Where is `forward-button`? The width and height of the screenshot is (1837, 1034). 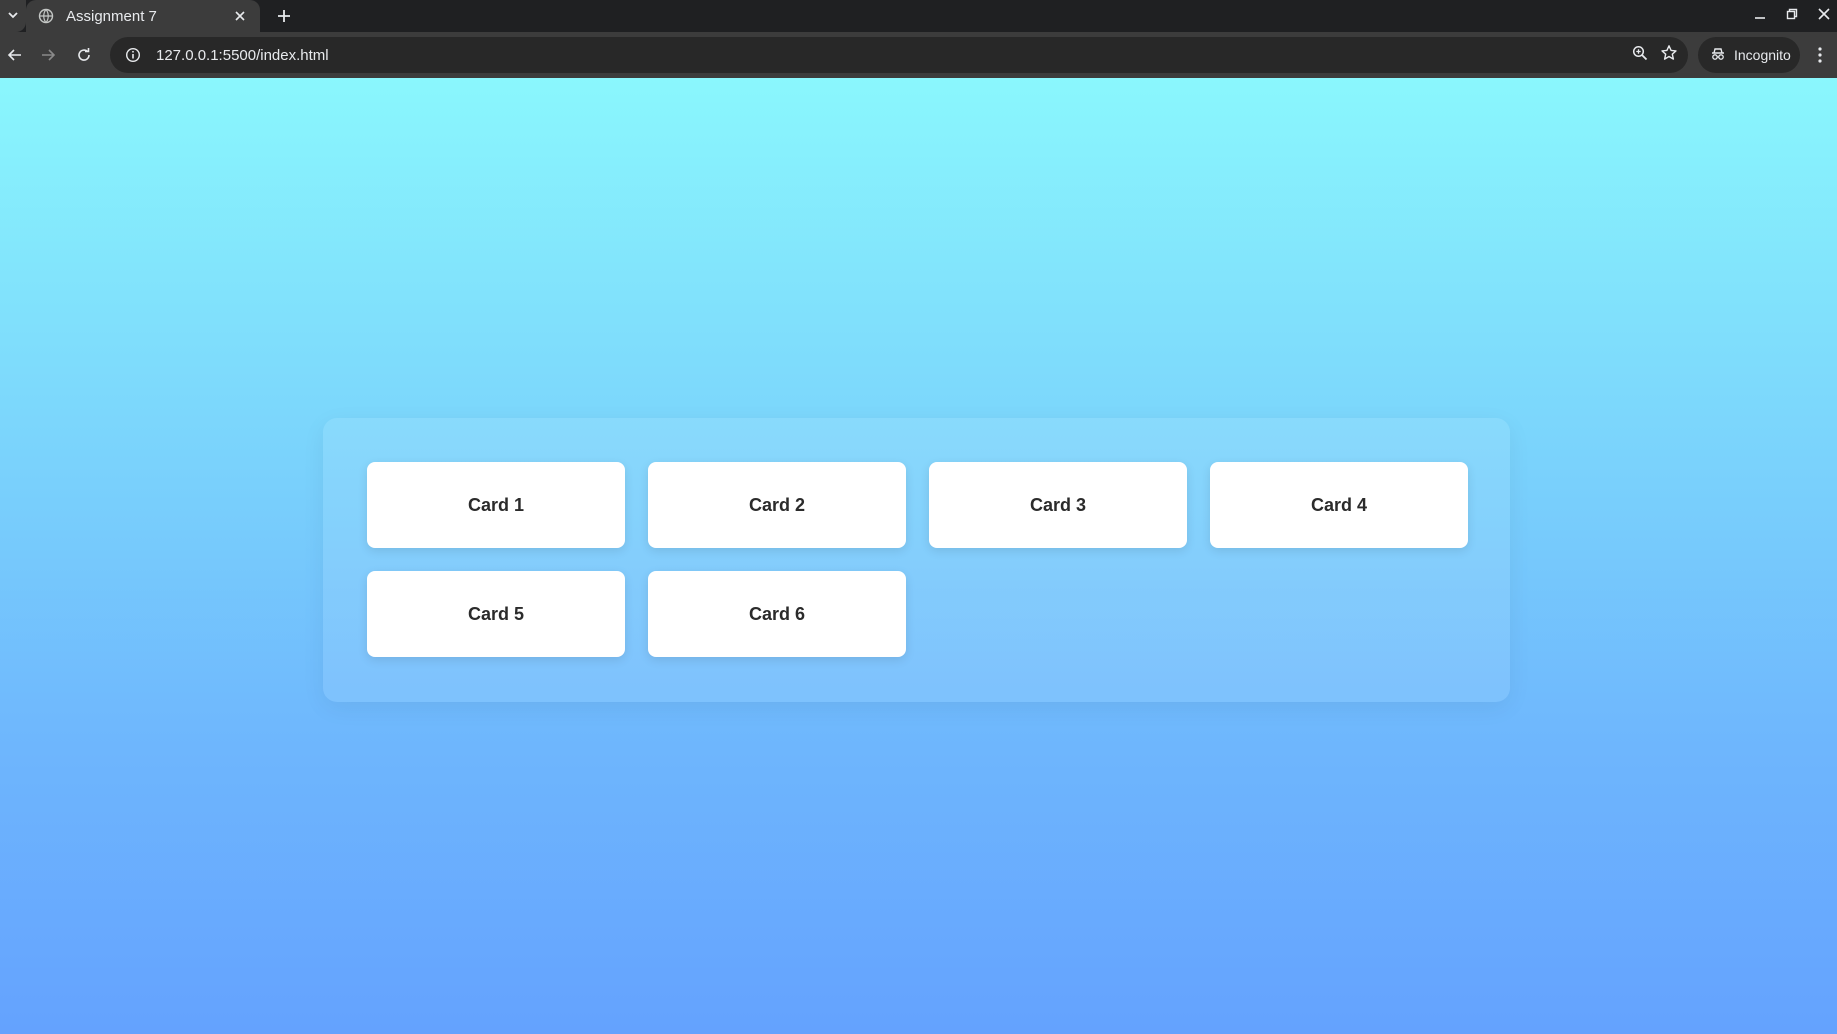
forward-button is located at coordinates (48, 55).